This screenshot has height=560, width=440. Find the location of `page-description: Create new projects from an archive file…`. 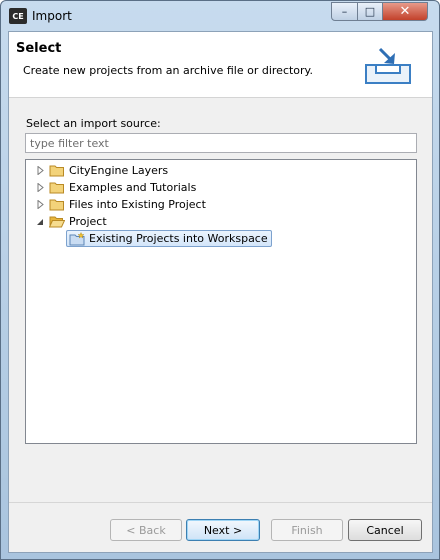

page-description: Create new projects from an archive file… is located at coordinates (168, 70).